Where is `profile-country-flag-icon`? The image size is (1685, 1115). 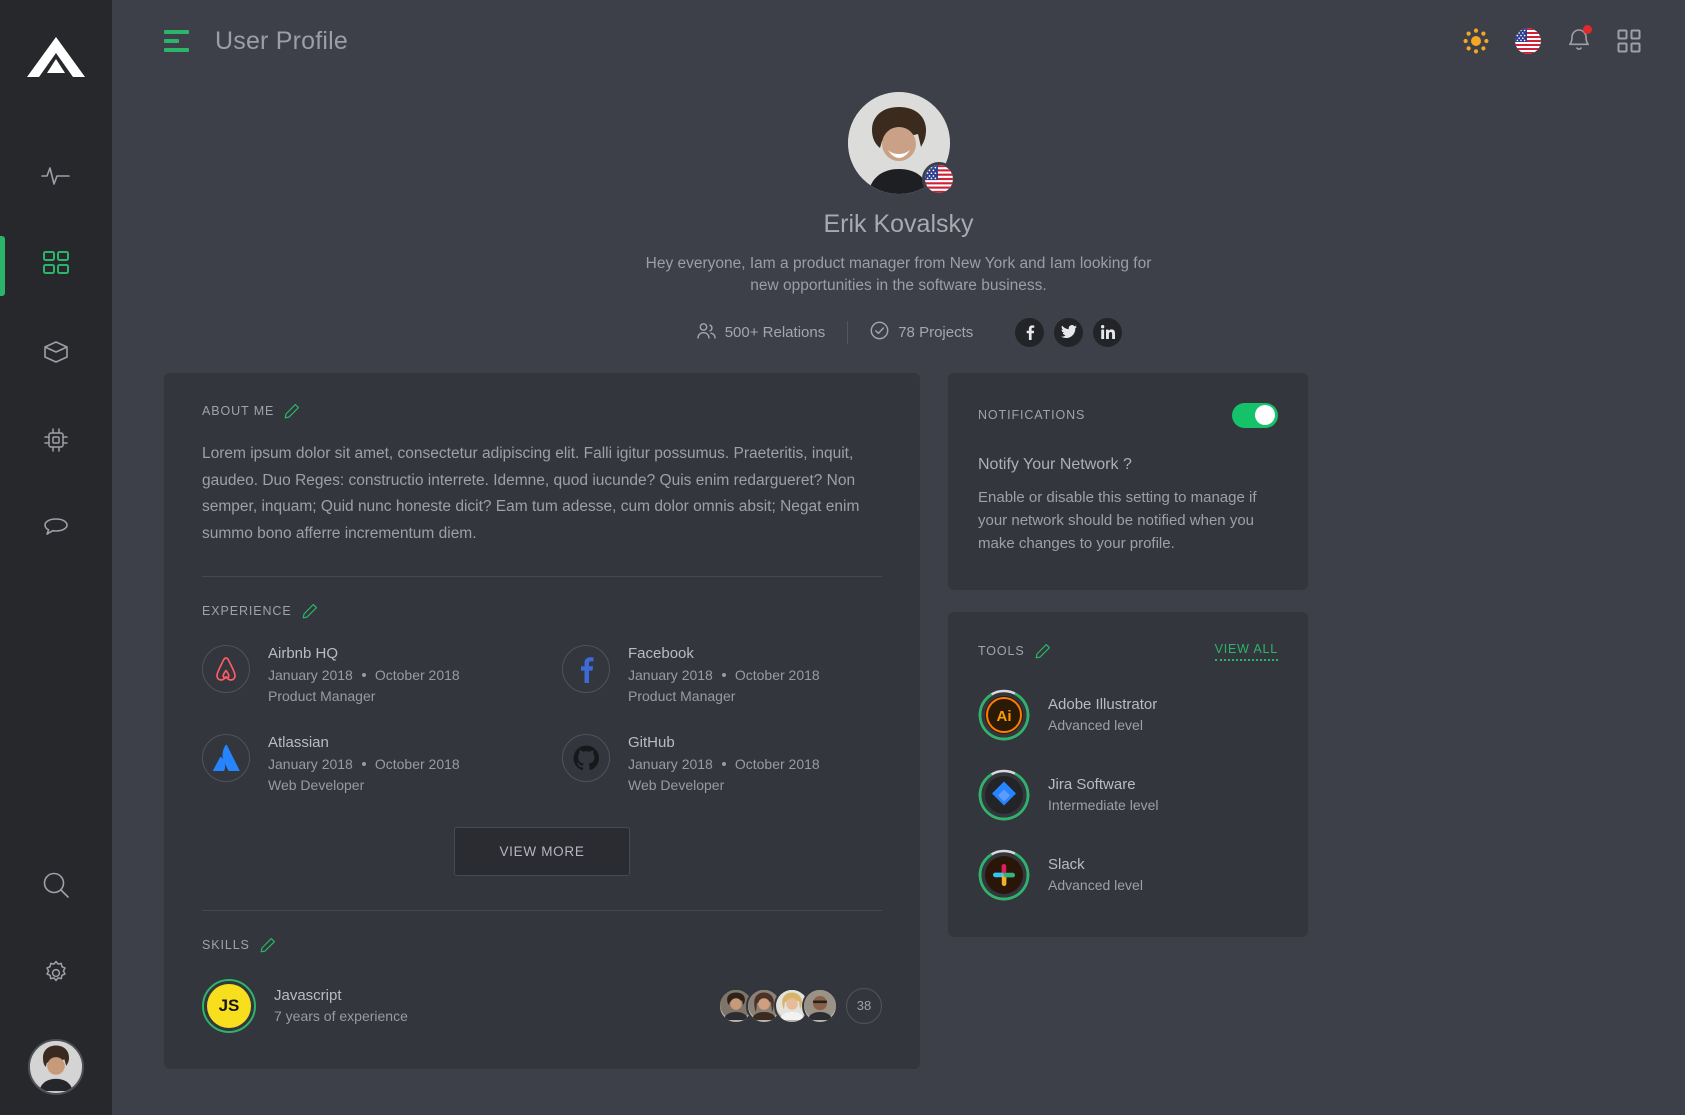
profile-country-flag-icon is located at coordinates (938, 179).